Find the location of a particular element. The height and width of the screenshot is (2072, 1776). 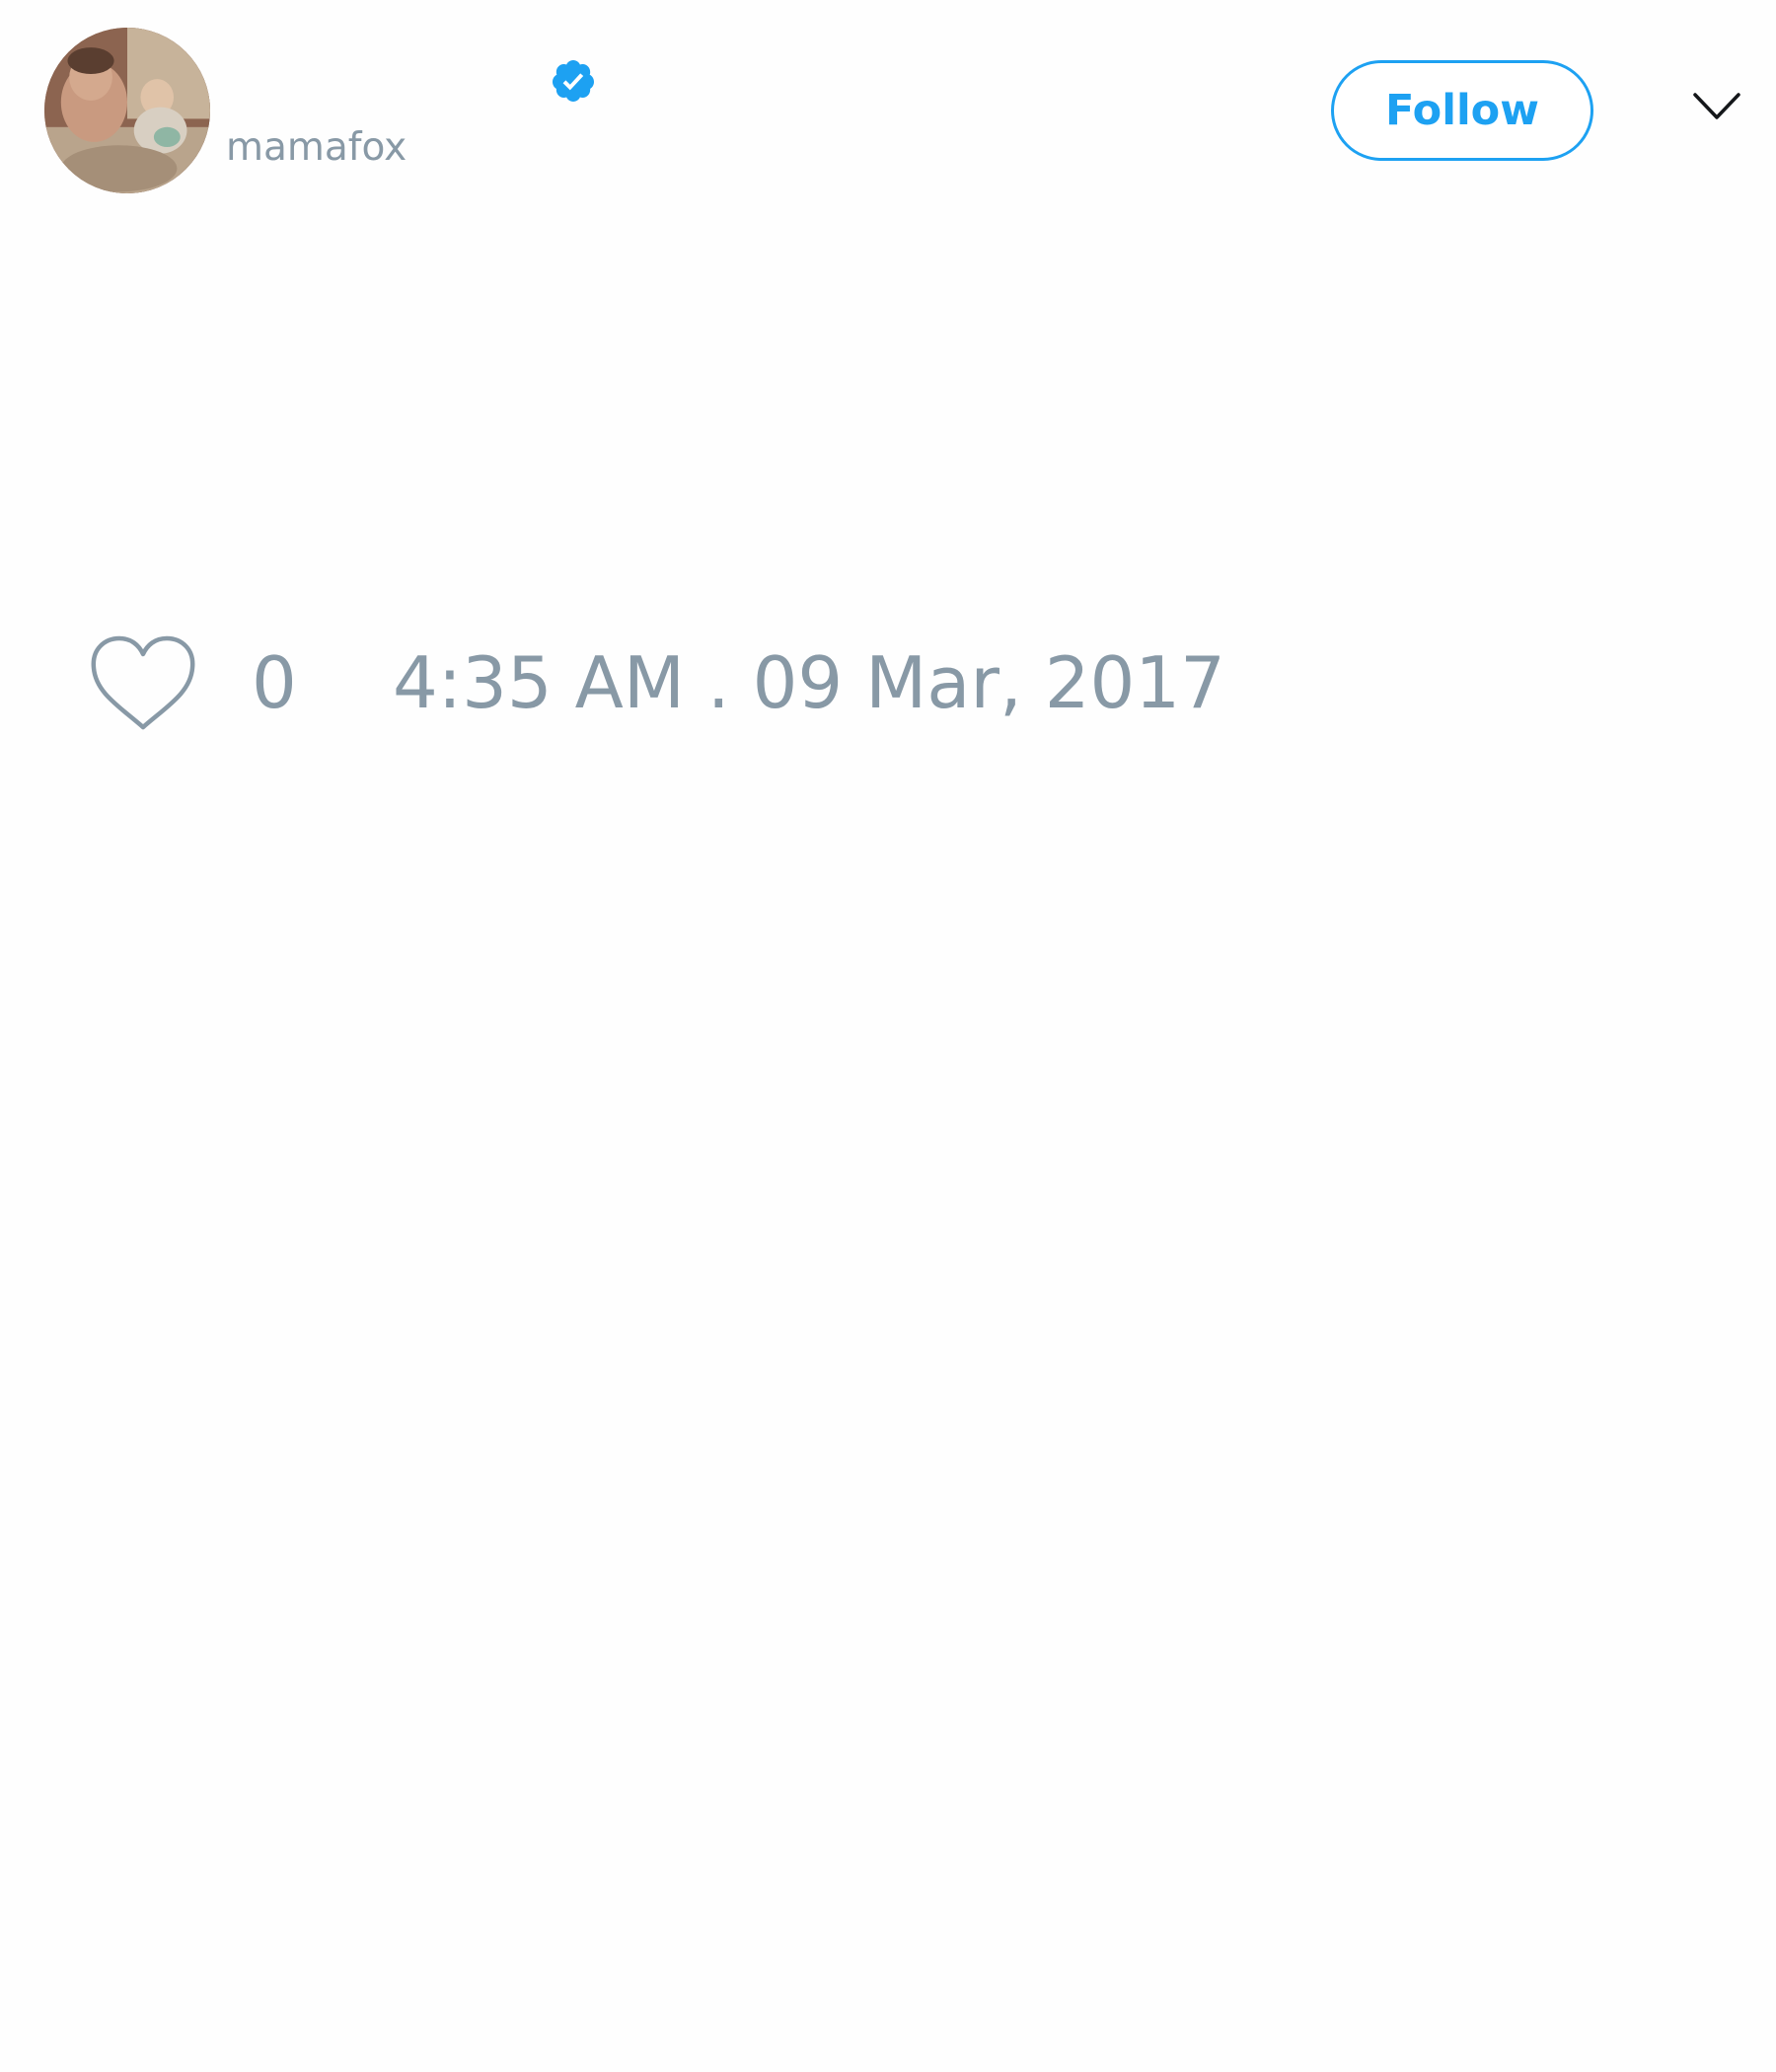

avatar-photo is located at coordinates (127, 111).